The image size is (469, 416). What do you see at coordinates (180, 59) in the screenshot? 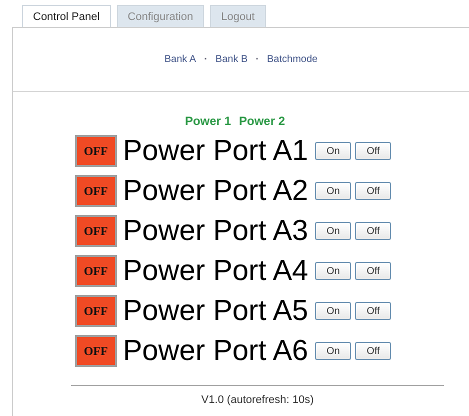
I see `nav-link: Bank A` at bounding box center [180, 59].